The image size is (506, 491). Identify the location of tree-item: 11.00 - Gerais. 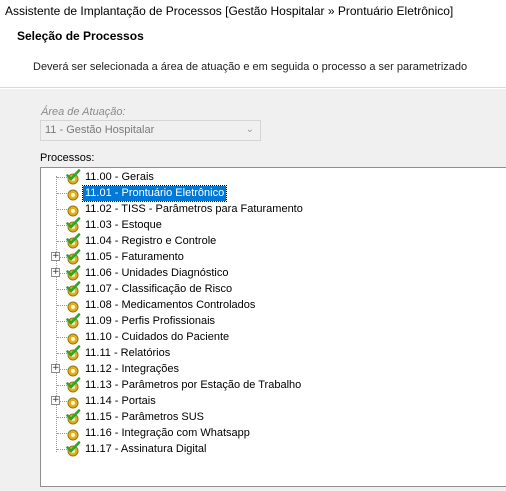
(271, 177).